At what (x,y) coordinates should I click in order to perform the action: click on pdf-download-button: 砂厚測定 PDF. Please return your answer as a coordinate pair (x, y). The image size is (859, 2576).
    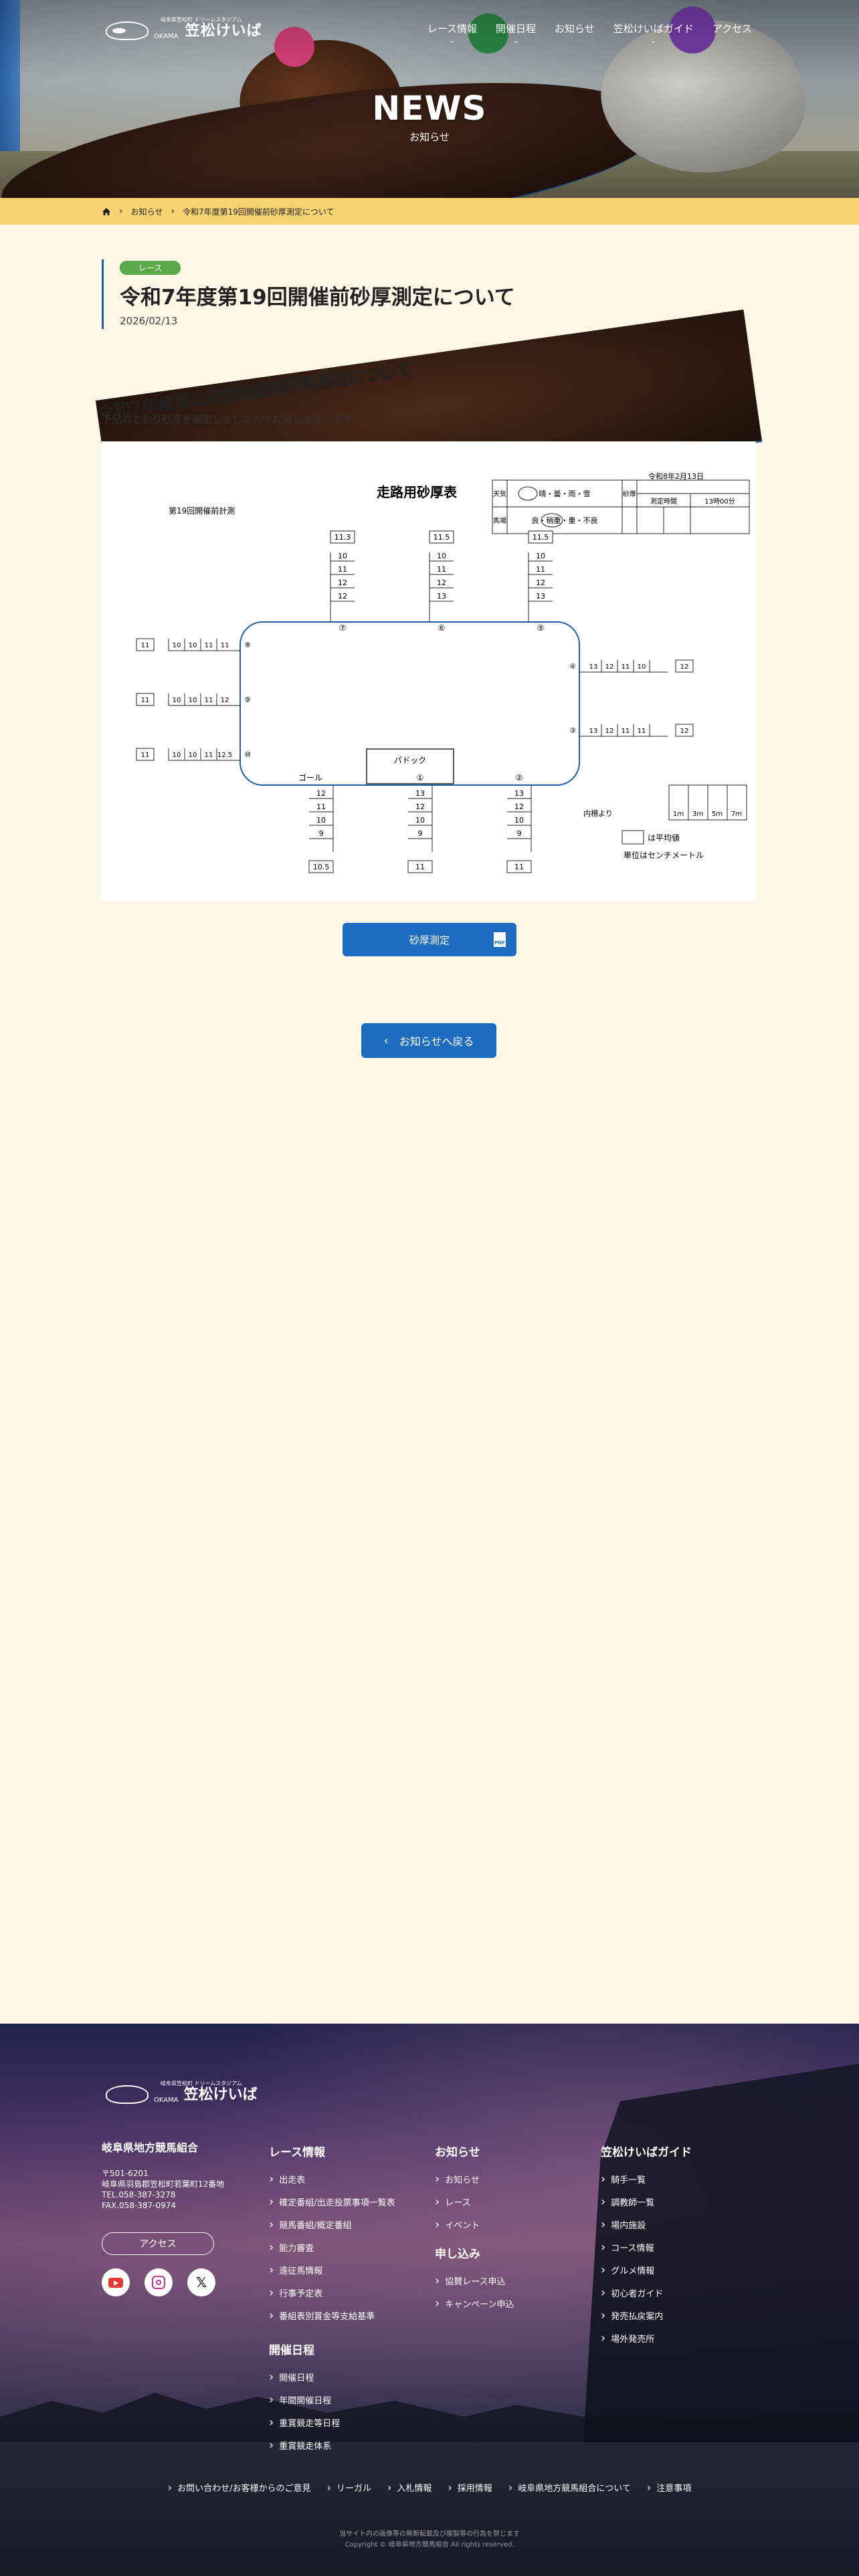
    Looking at the image, I should click on (429, 940).